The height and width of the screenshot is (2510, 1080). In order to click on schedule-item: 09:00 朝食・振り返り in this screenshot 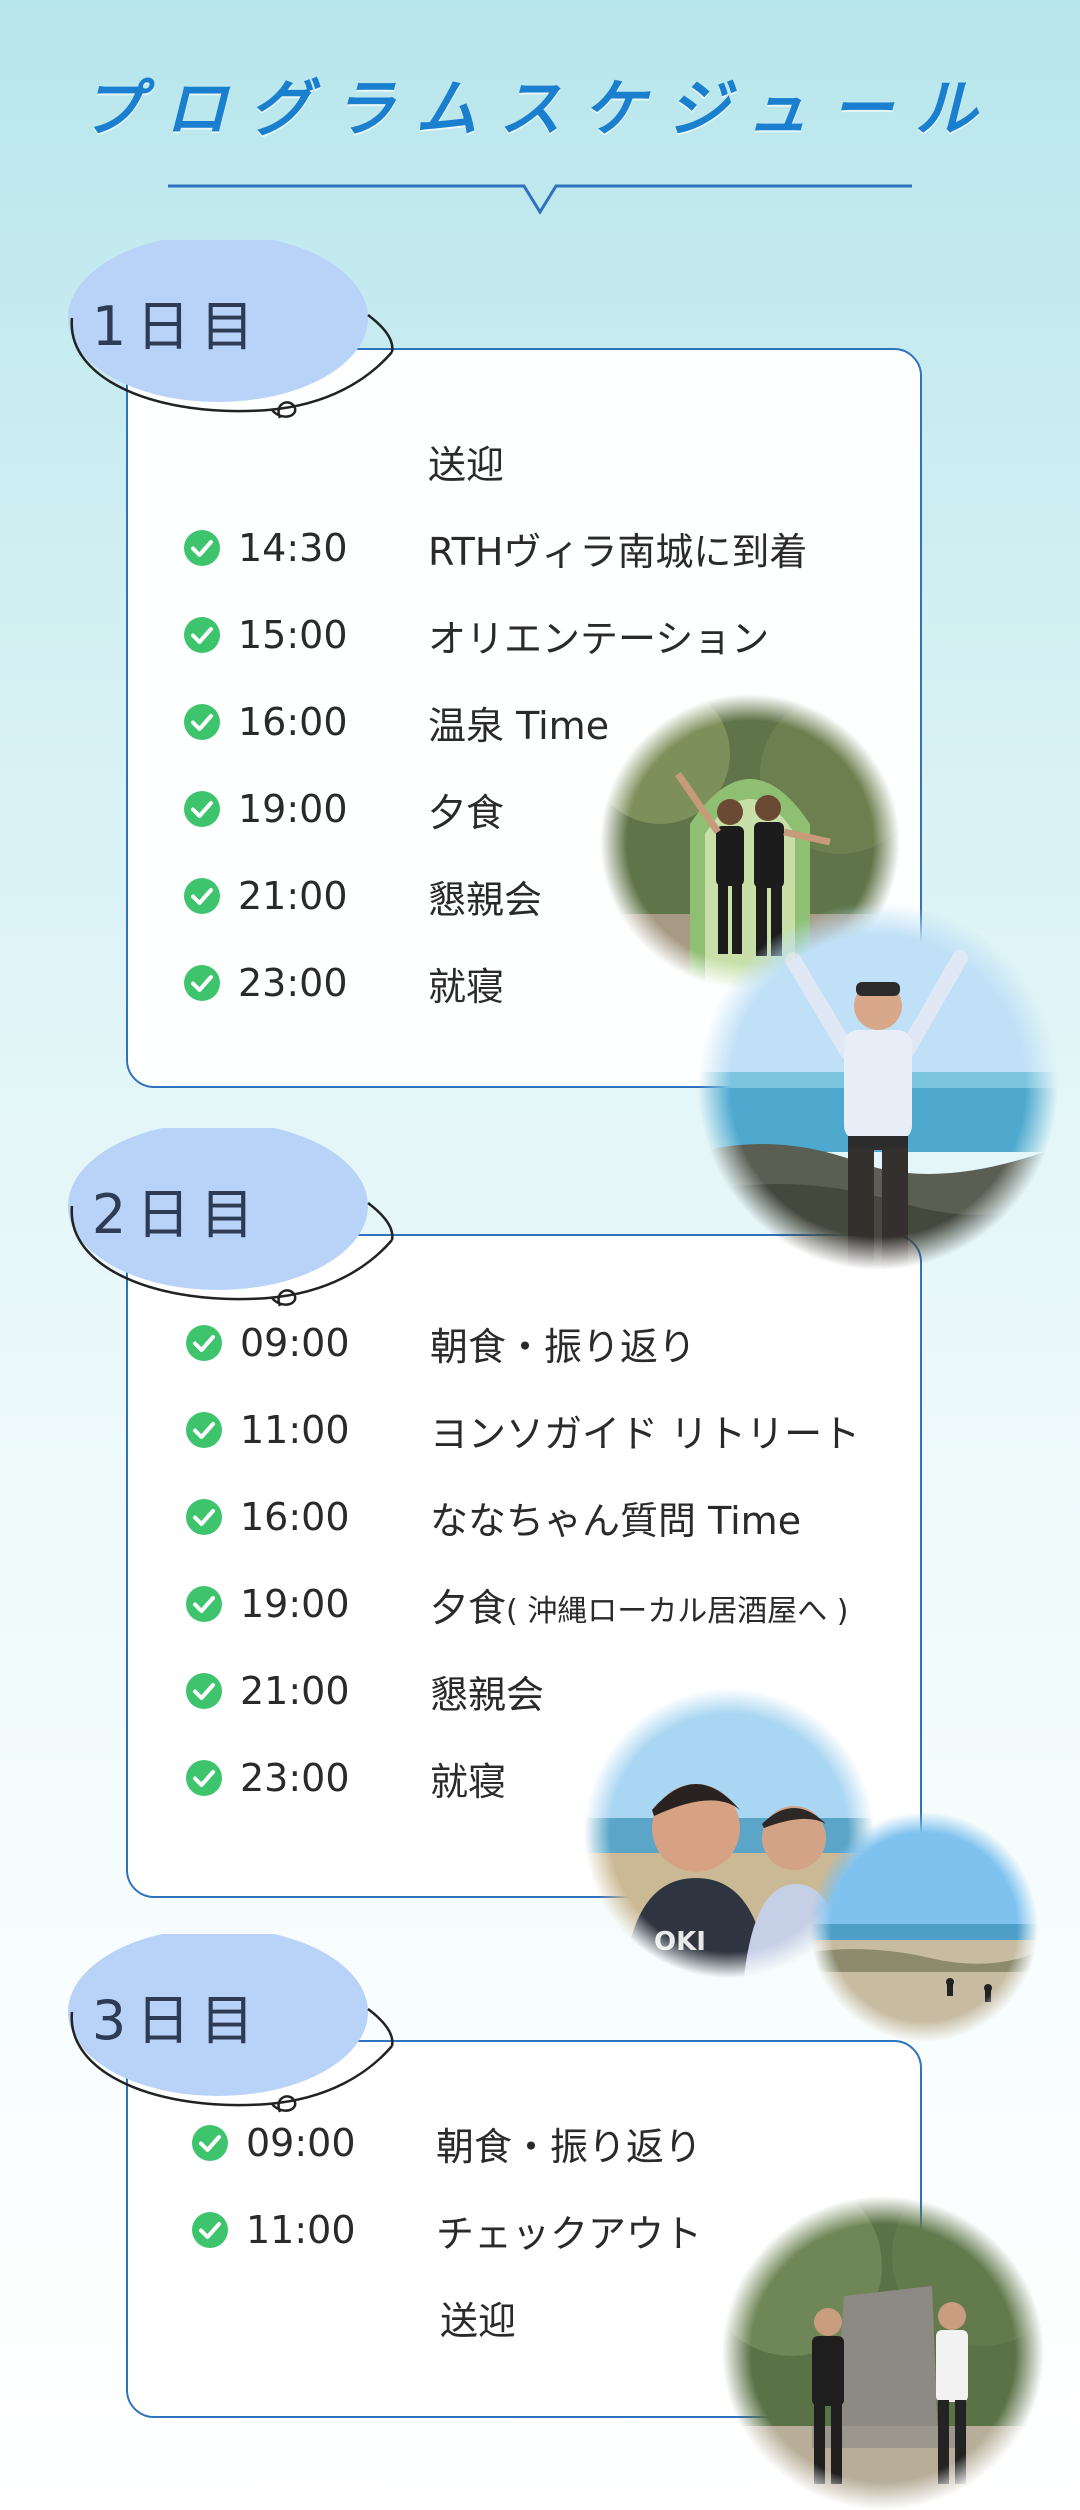, I will do `click(441, 1343)`.